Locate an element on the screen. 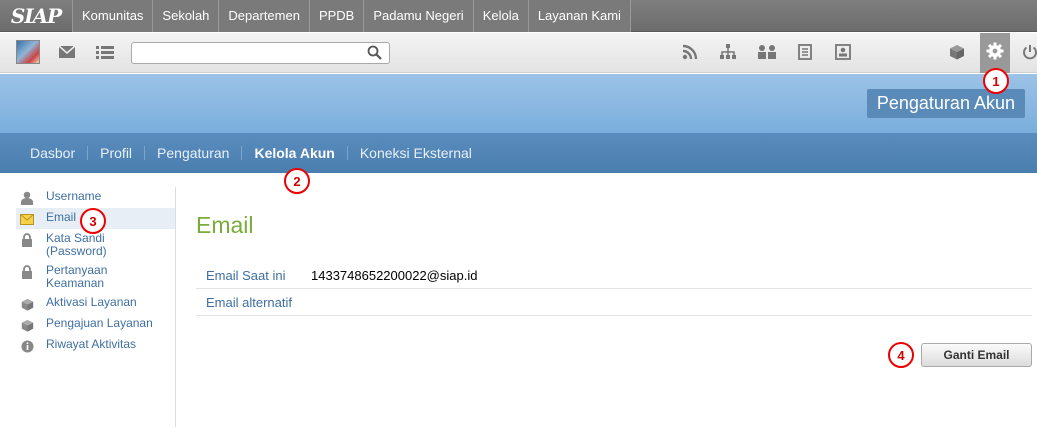  envelope-icon is located at coordinates (27, 219).